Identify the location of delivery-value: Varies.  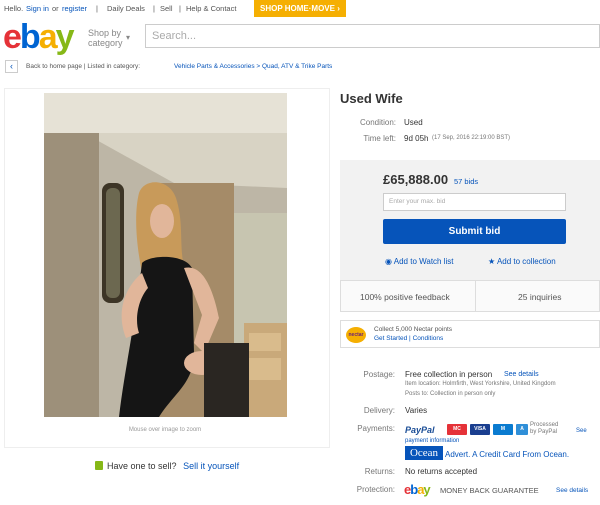
(416, 410).